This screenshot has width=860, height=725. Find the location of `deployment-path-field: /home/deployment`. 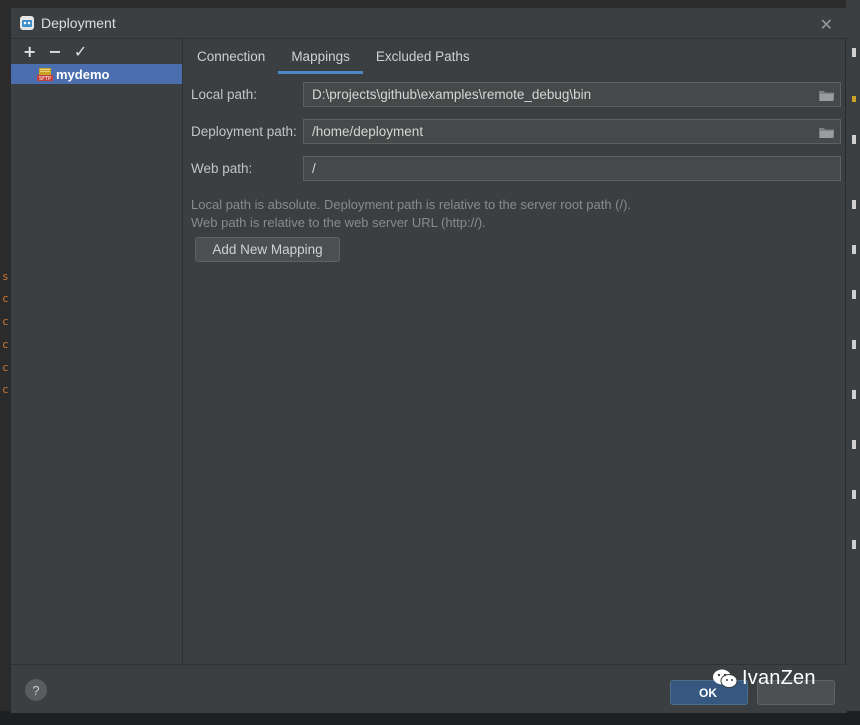

deployment-path-field: /home/deployment is located at coordinates (572, 131).